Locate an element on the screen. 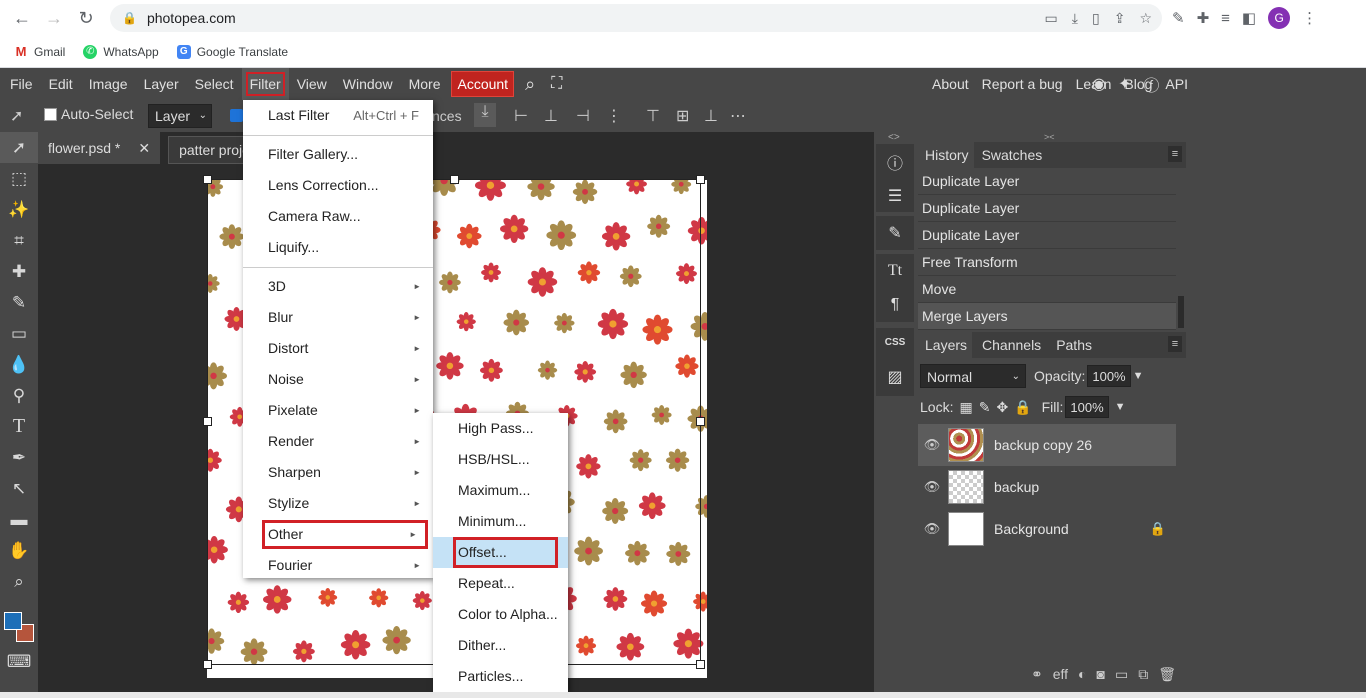  distribute-icon: ⋮ is located at coordinates (614, 116).